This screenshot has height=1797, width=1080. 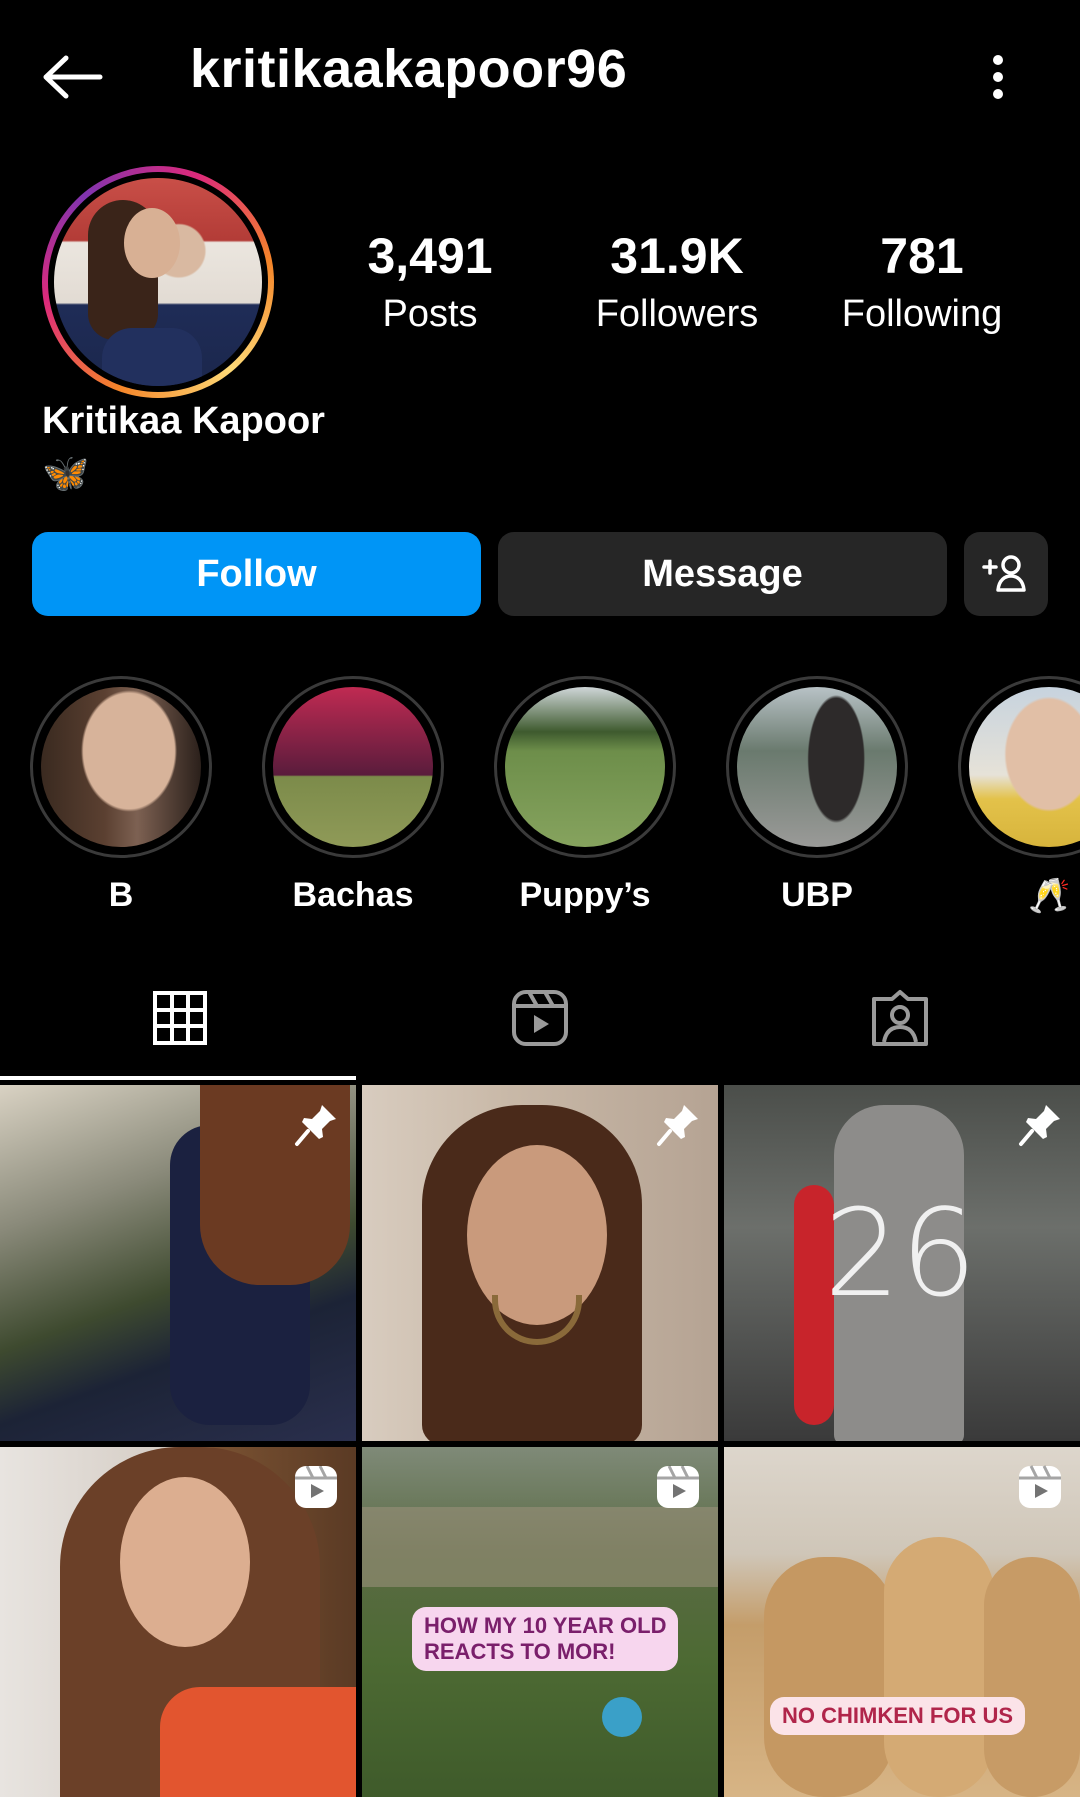 What do you see at coordinates (256, 574) in the screenshot?
I see `follow-button: Follow` at bounding box center [256, 574].